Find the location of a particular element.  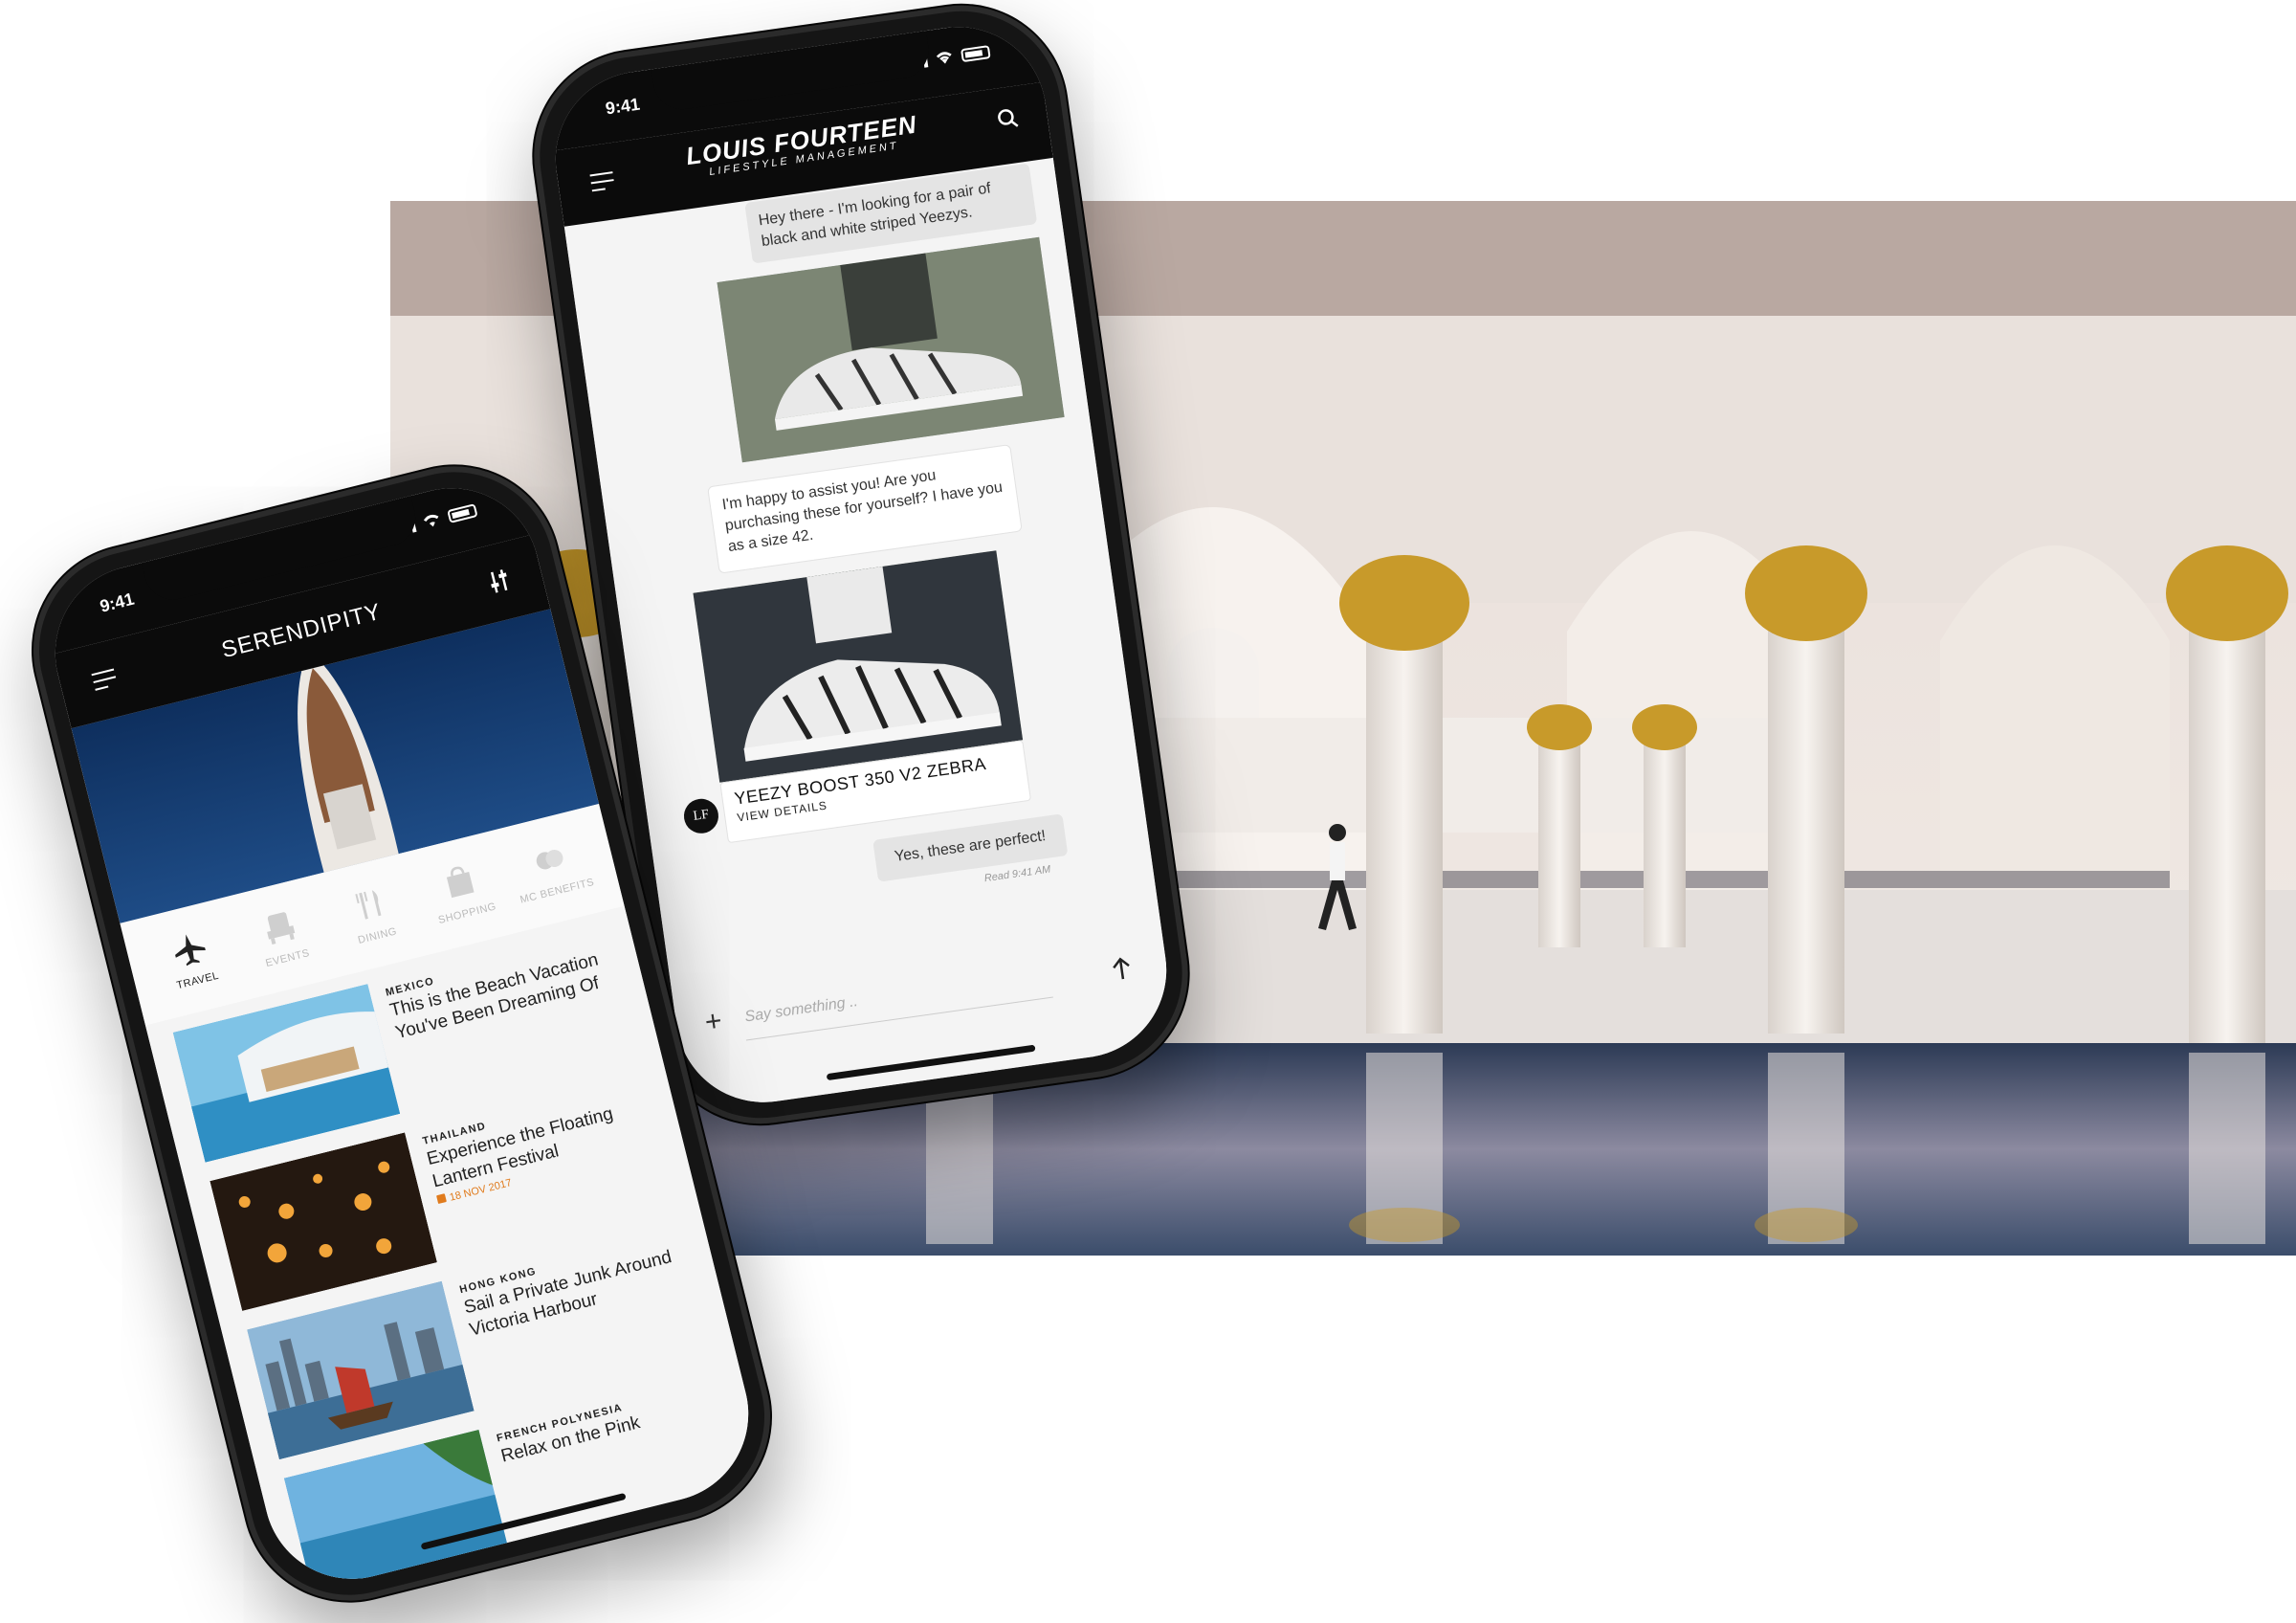

attach-plus-icon: + is located at coordinates (713, 1022).